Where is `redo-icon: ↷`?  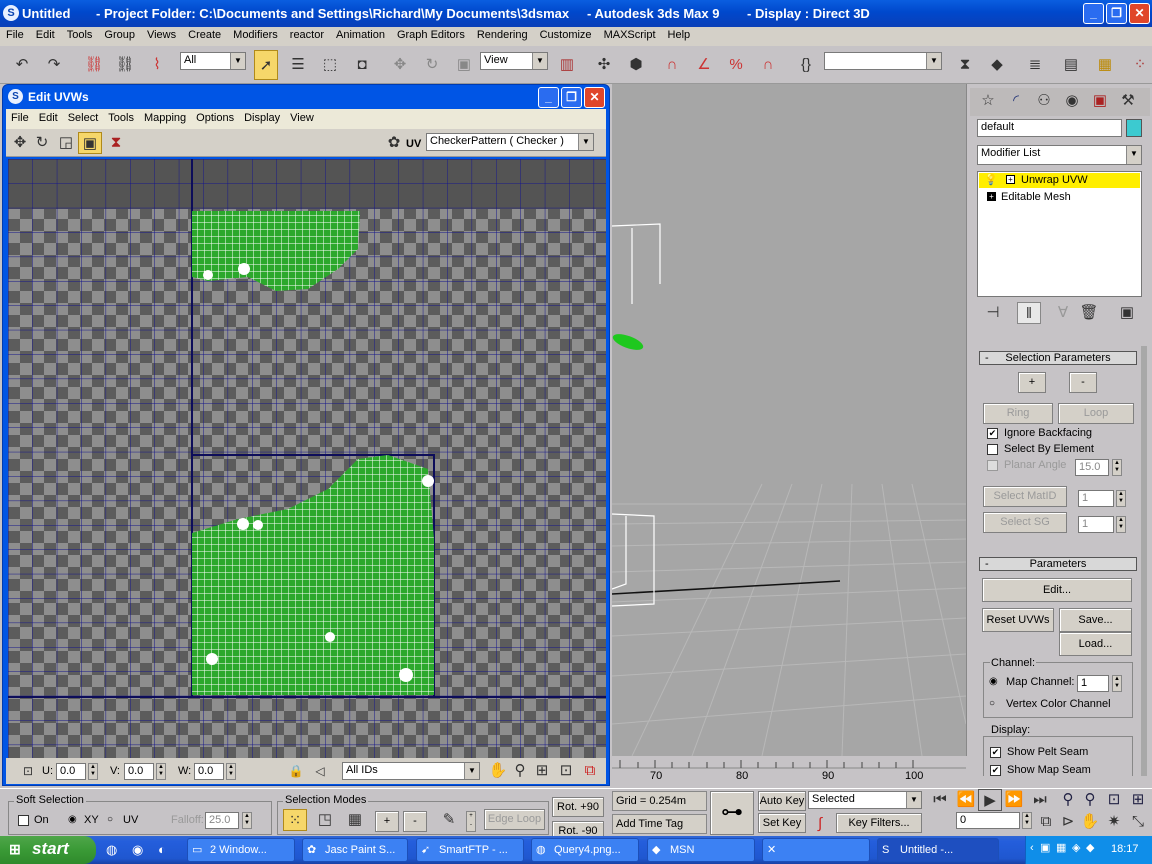
redo-icon: ↷ is located at coordinates (54, 65).